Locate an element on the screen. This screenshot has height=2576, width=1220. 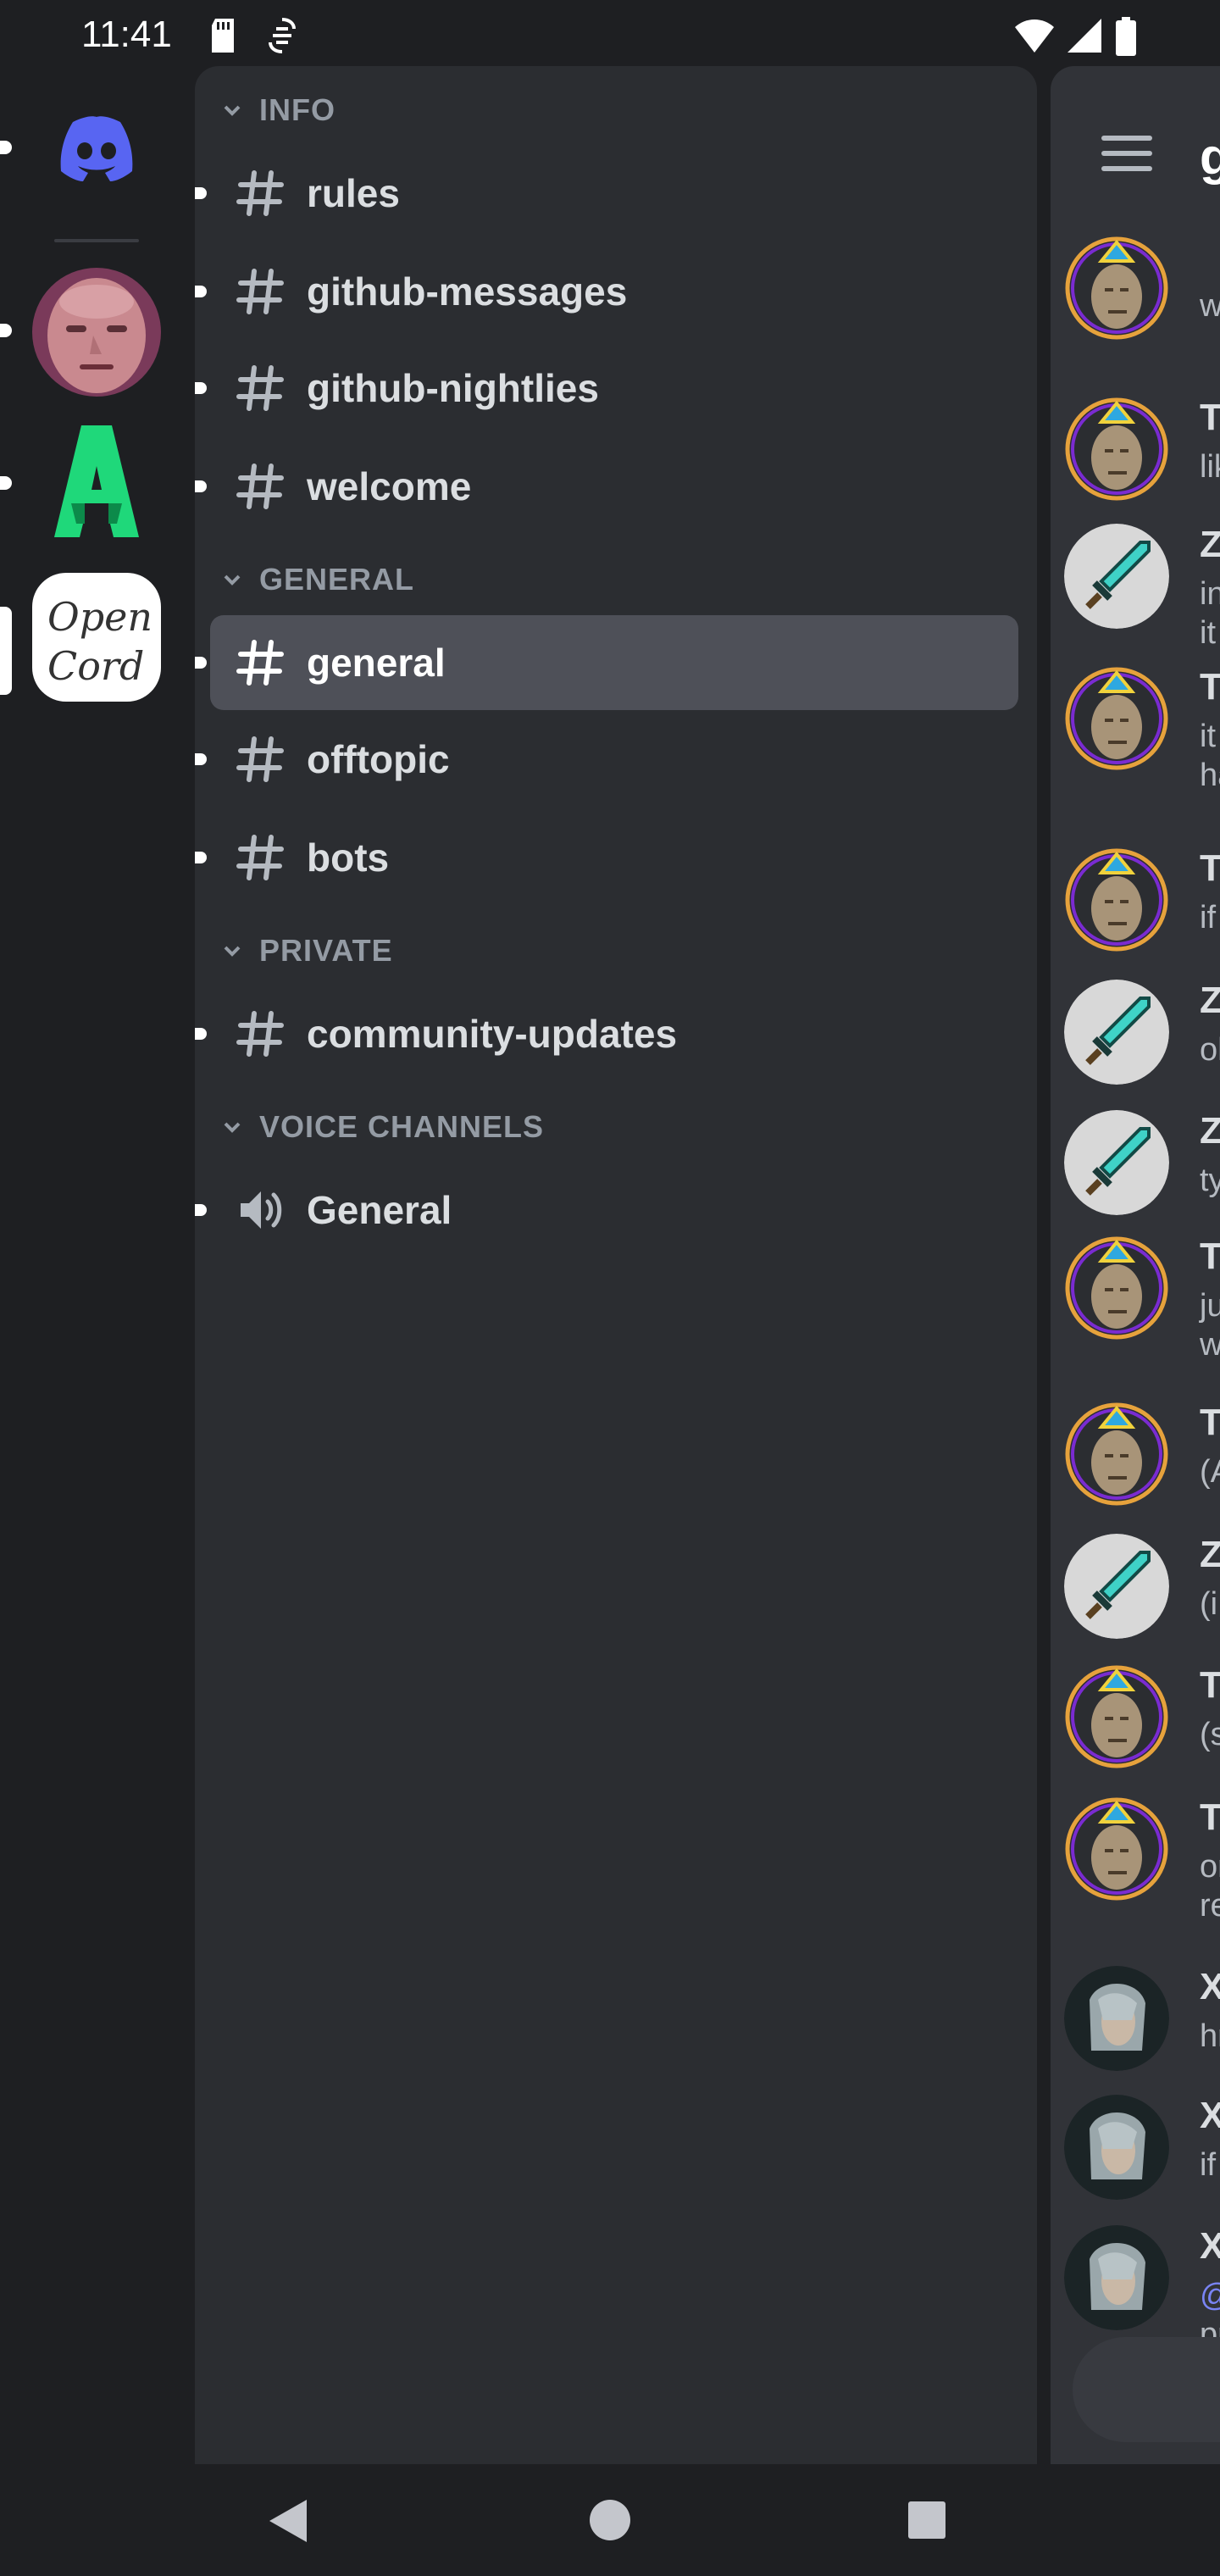
chat-message: Zoh is located at coordinates (1142, 1032).